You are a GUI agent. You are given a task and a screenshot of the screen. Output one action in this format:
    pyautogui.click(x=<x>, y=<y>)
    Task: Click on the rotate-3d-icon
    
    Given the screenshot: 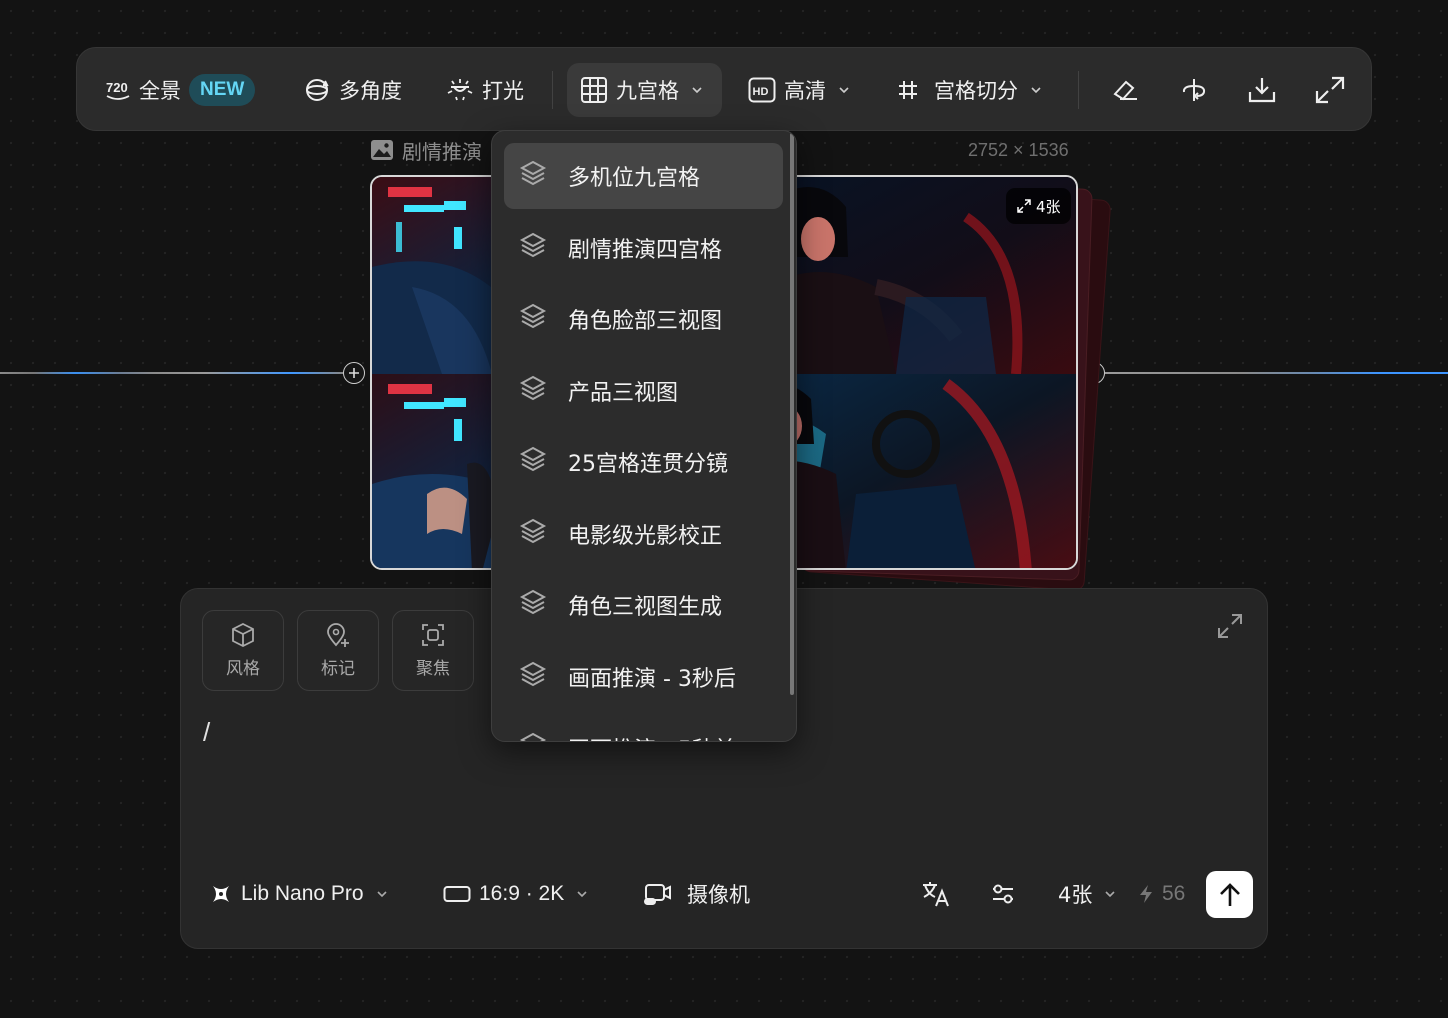 What is the action you would take?
    pyautogui.click(x=317, y=90)
    